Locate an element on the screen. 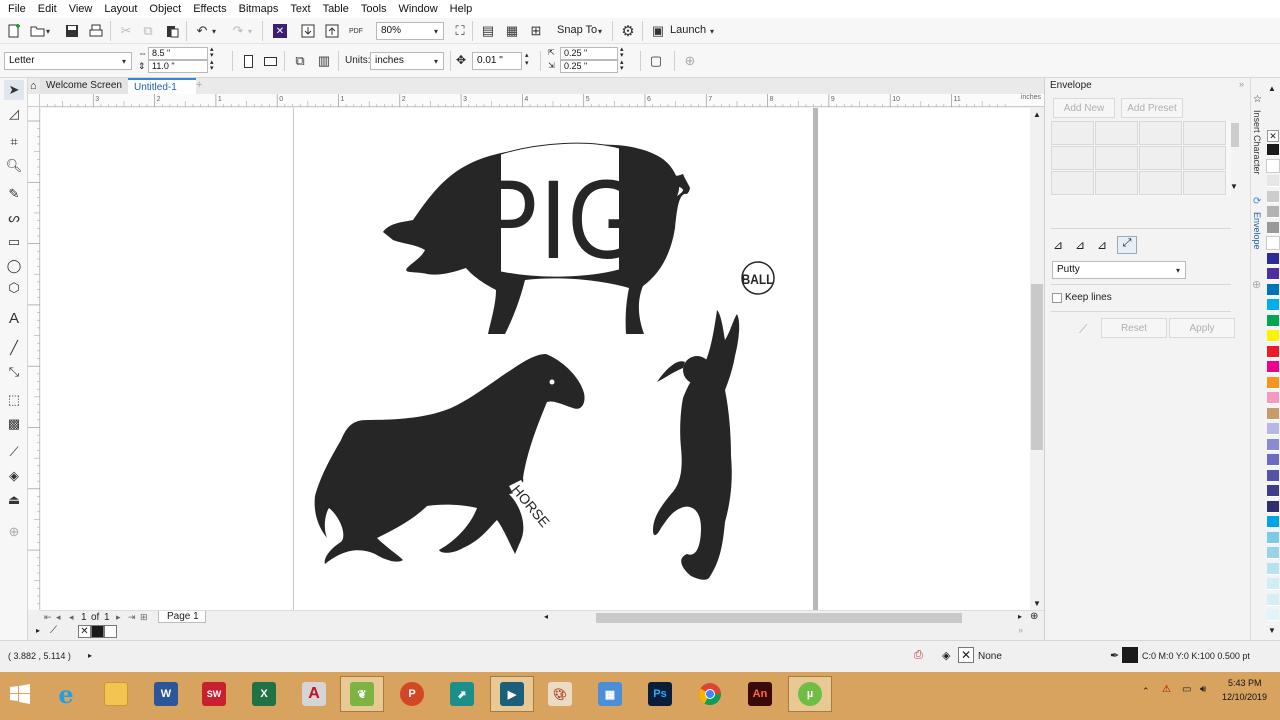 Image resolution: width=1280 pixels, height=720 pixels. parallel-dimension-icon: ╱ is located at coordinates (14, 348).